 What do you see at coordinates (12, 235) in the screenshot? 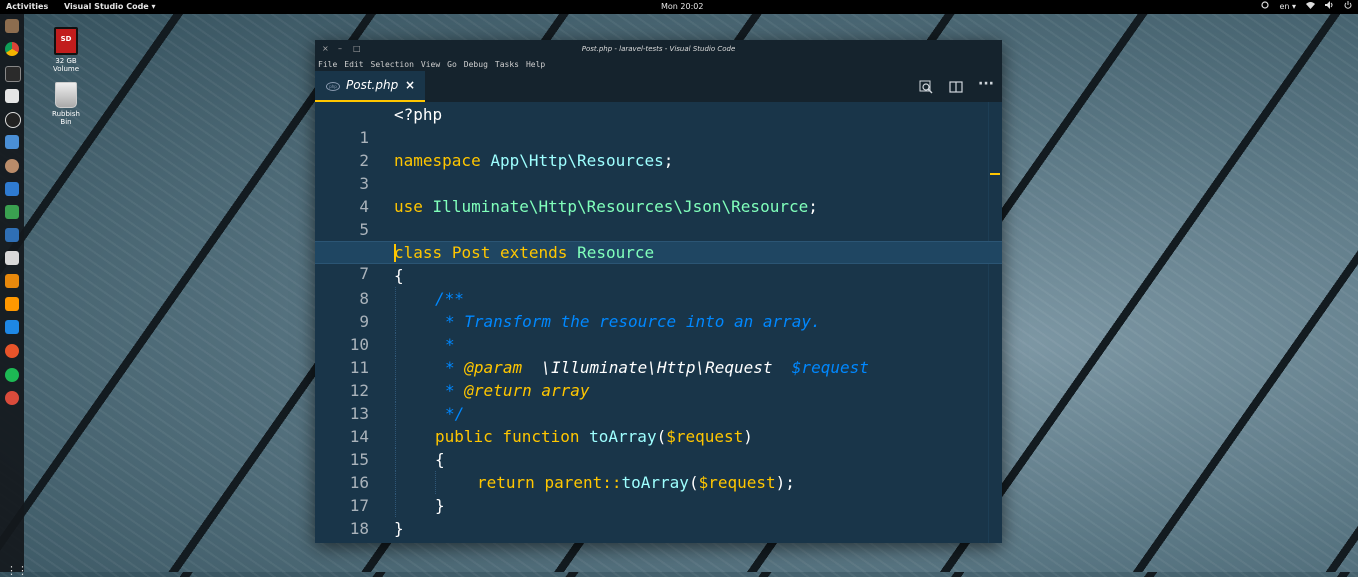
I see `calculator-icon` at bounding box center [12, 235].